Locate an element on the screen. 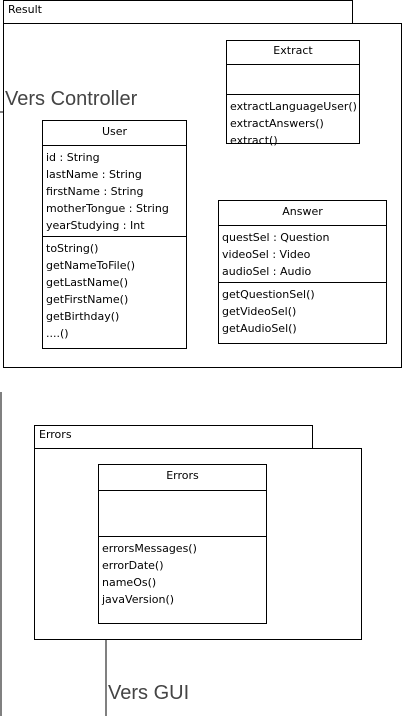  attribute: id : String is located at coordinates (73, 157).